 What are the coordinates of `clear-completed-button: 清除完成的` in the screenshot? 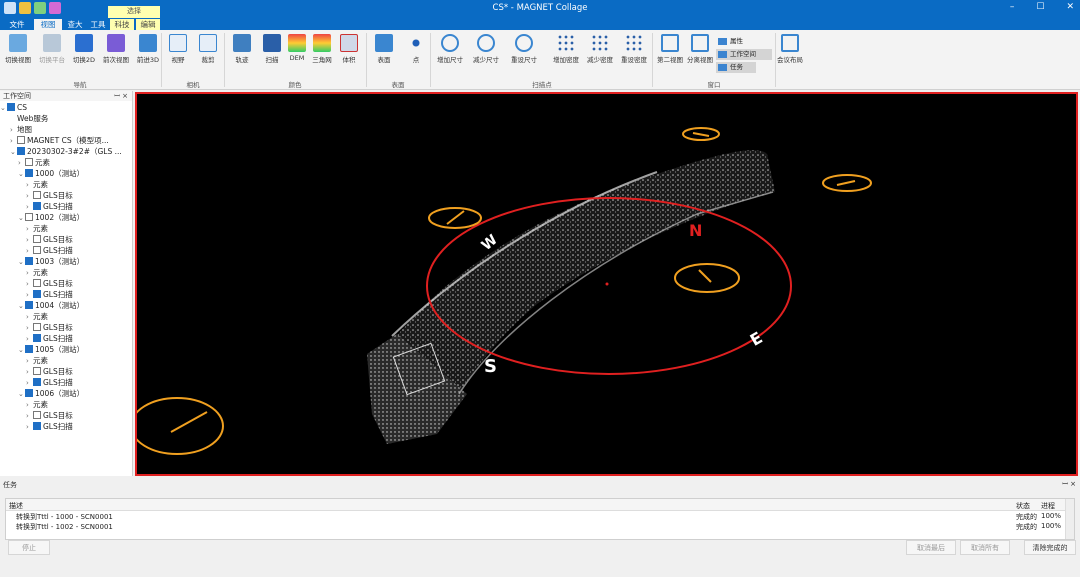 It's located at (1050, 547).